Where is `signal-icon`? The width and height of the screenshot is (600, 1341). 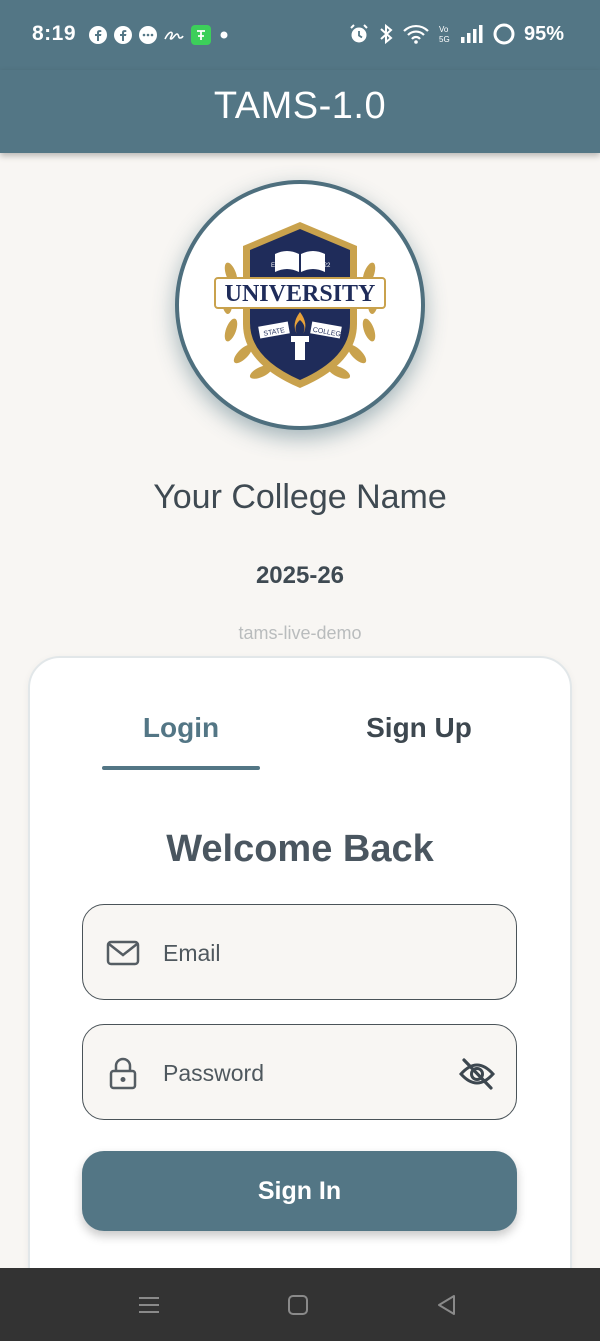
signal-icon is located at coordinates (471, 34).